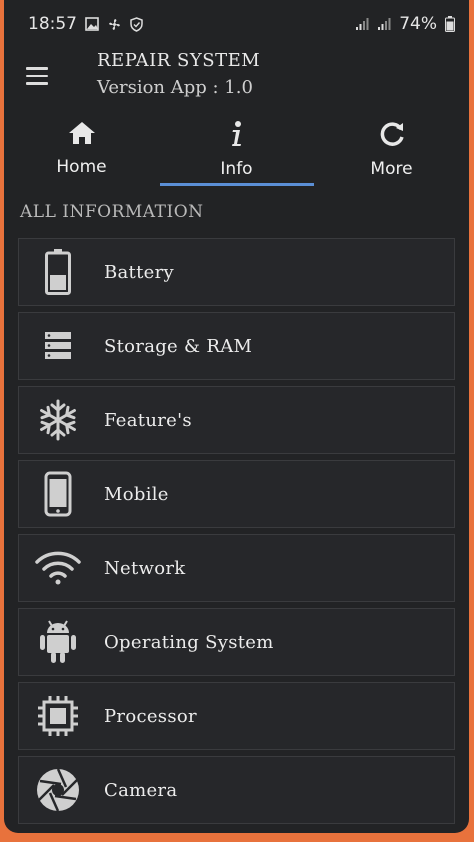 The image size is (474, 842). Describe the element at coordinates (236, 420) in the screenshot. I see `list-item-features: Feature's` at that location.